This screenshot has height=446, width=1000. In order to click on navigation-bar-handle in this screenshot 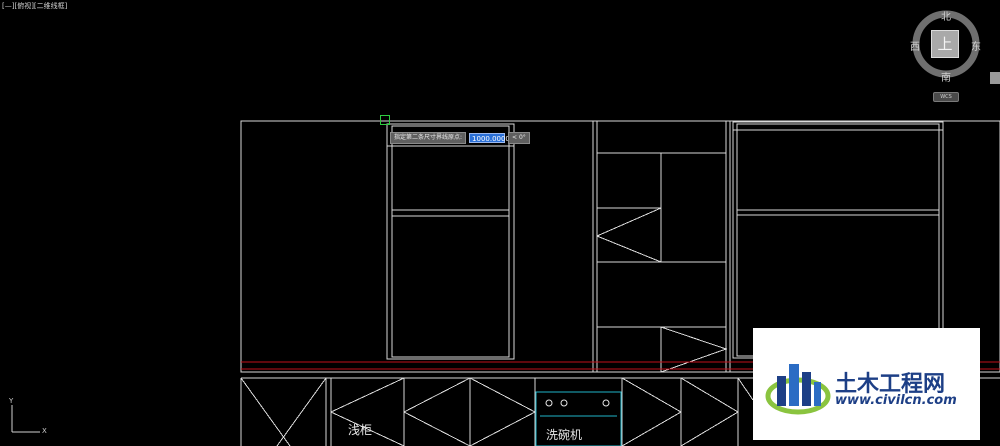, I will do `click(995, 78)`.